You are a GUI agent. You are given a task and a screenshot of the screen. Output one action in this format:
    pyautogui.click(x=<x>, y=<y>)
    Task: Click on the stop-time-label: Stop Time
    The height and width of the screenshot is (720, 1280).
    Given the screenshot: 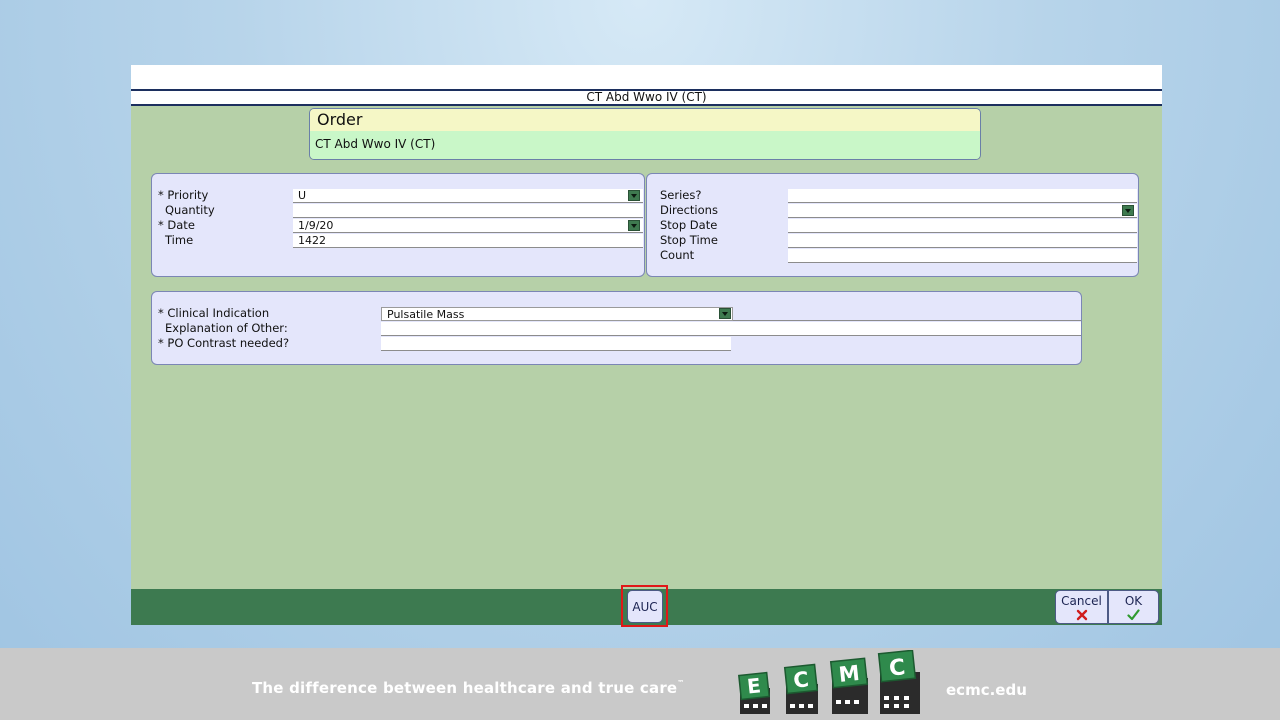 What is the action you would take?
    pyautogui.click(x=689, y=240)
    